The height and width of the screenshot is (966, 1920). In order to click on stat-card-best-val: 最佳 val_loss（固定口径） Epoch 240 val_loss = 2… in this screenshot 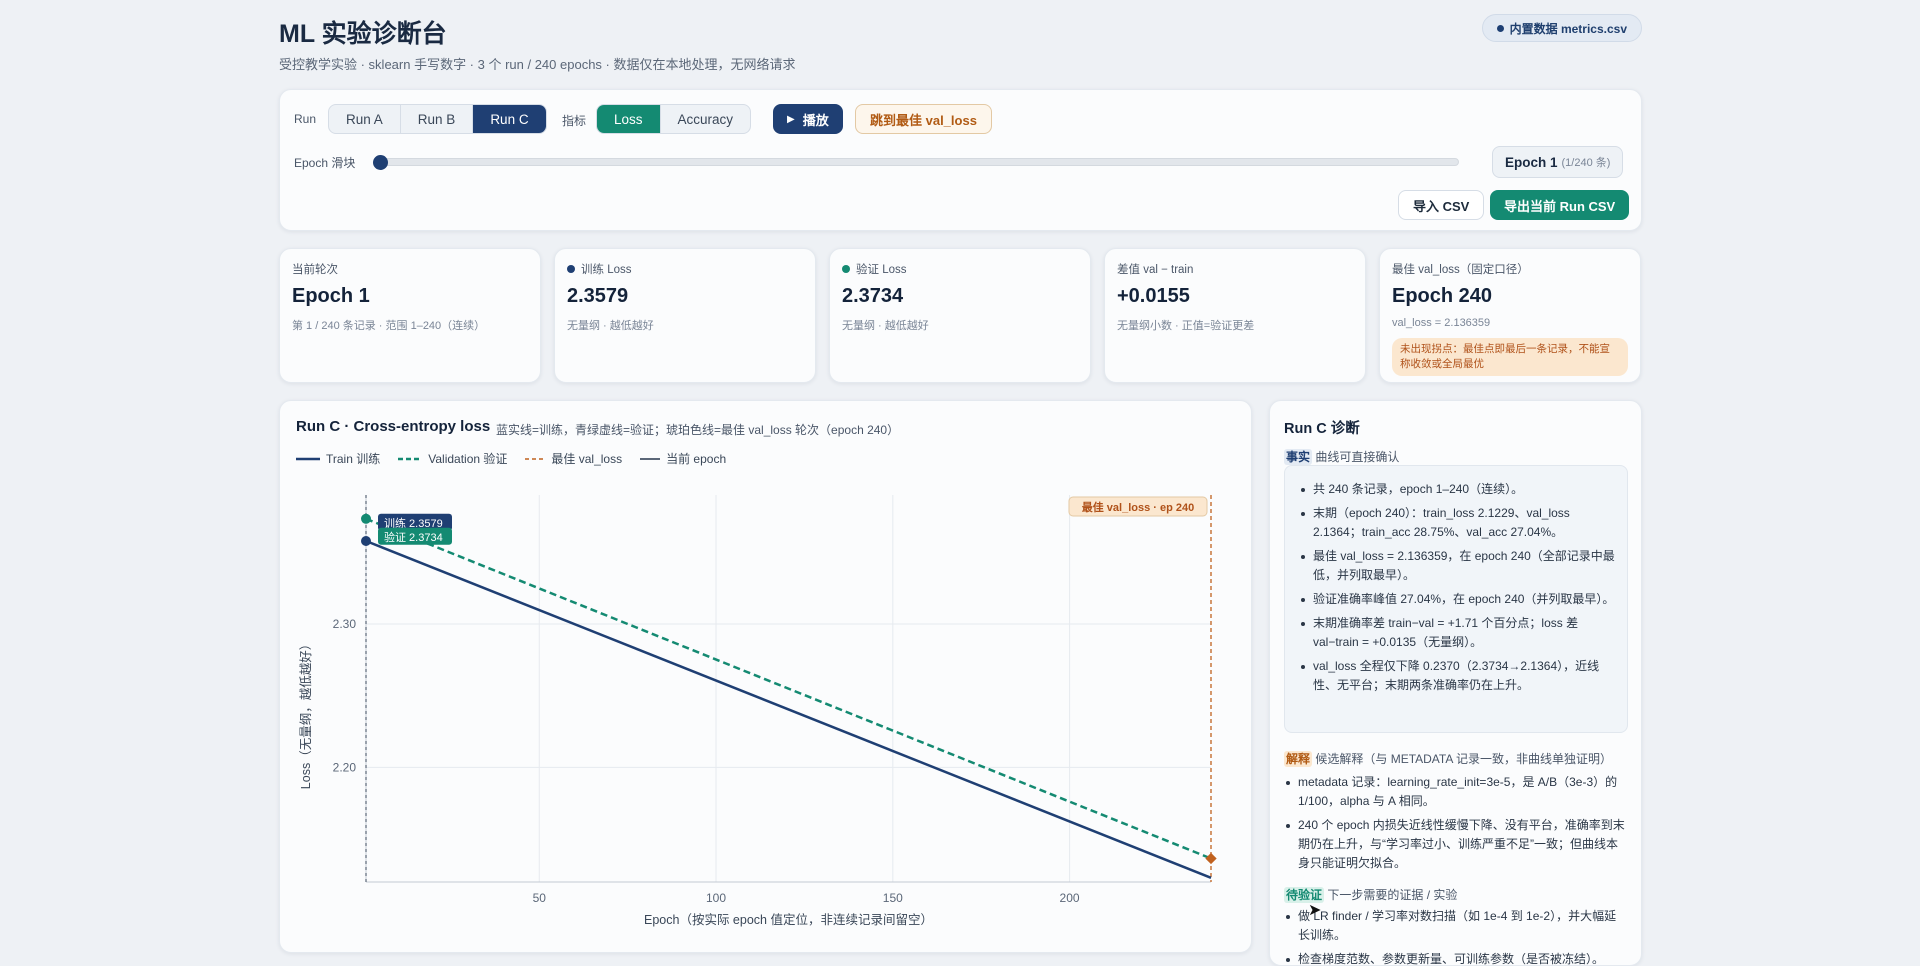, I will do `click(1510, 315)`.